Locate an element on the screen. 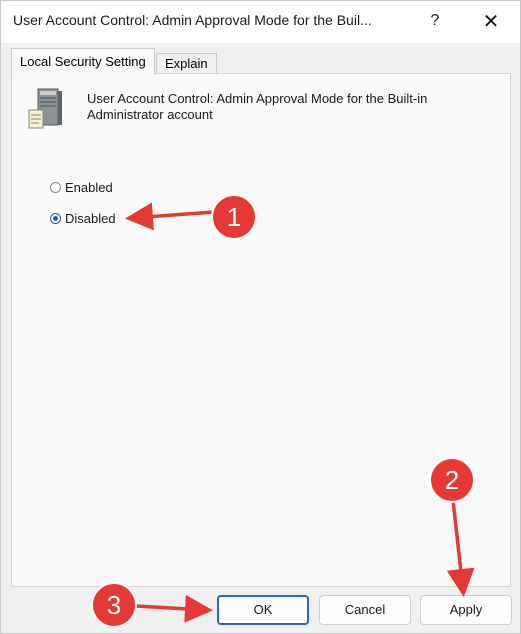  cancel-button: Cancel is located at coordinates (365, 610).